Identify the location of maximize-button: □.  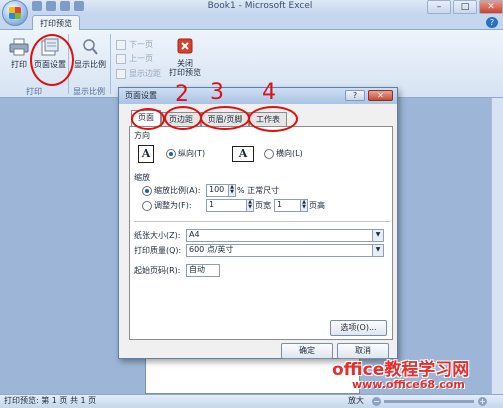
(465, 7).